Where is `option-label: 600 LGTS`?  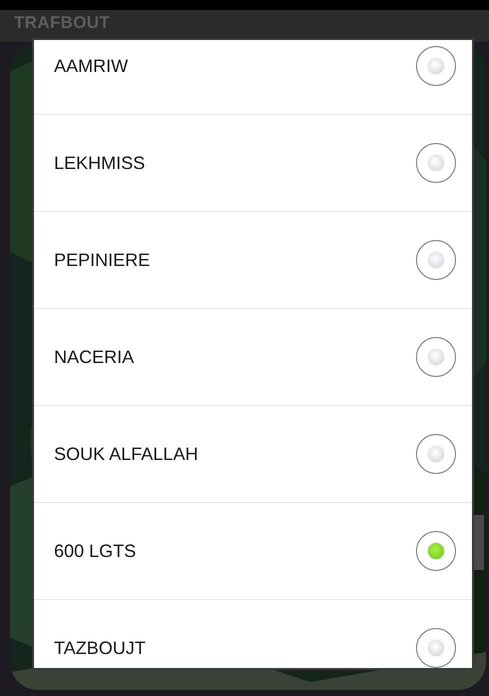 option-label: 600 LGTS is located at coordinates (95, 551).